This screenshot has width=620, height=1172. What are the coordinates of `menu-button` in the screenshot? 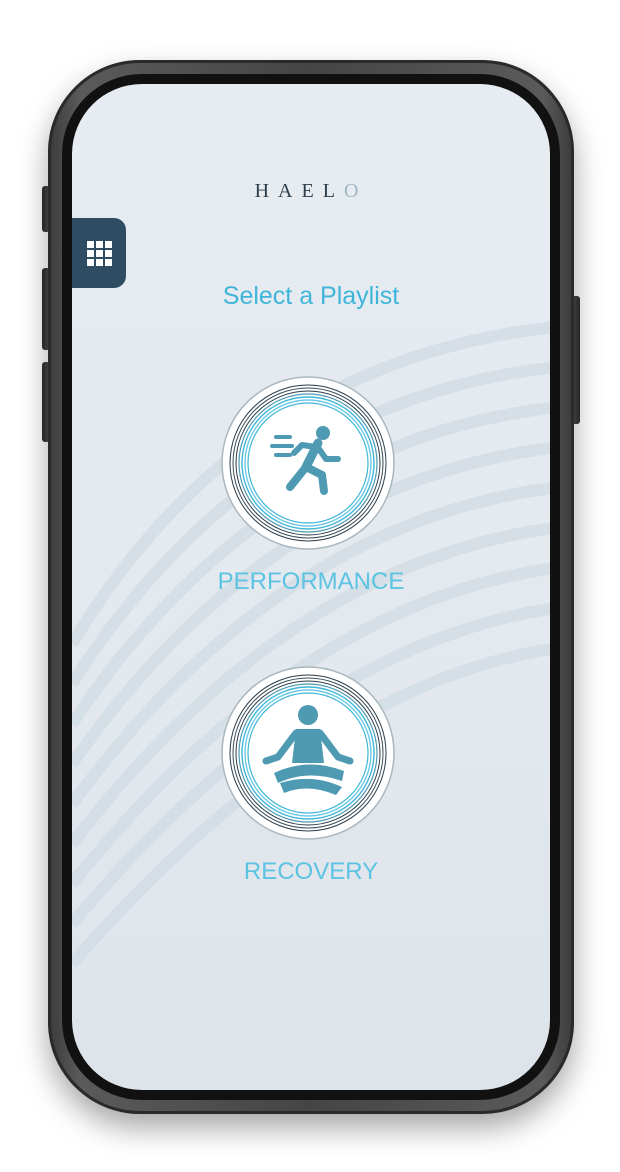 It's located at (99, 253).